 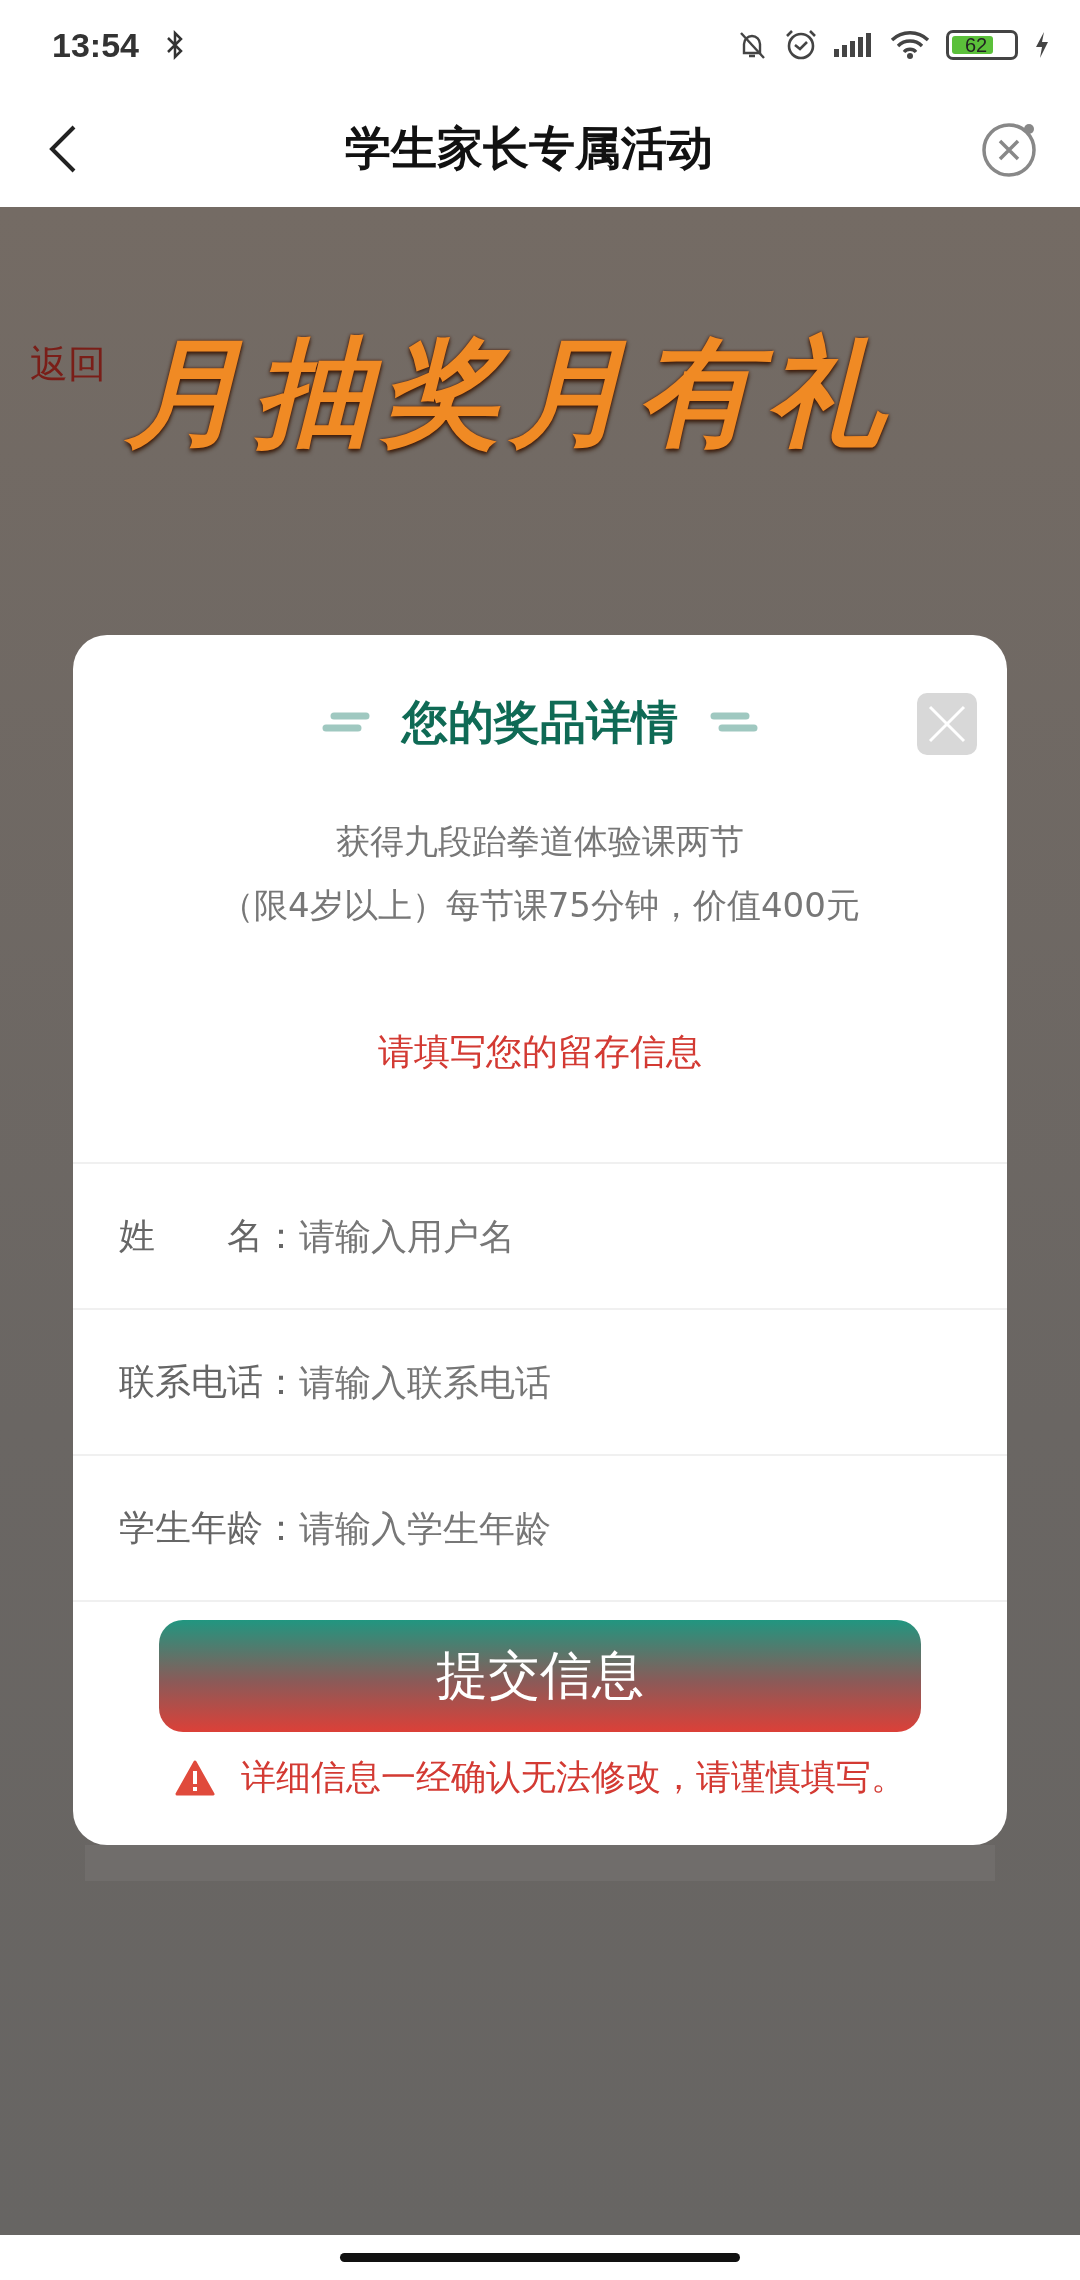 I want to click on field-label: 姓 名：, so click(x=209, y=1235).